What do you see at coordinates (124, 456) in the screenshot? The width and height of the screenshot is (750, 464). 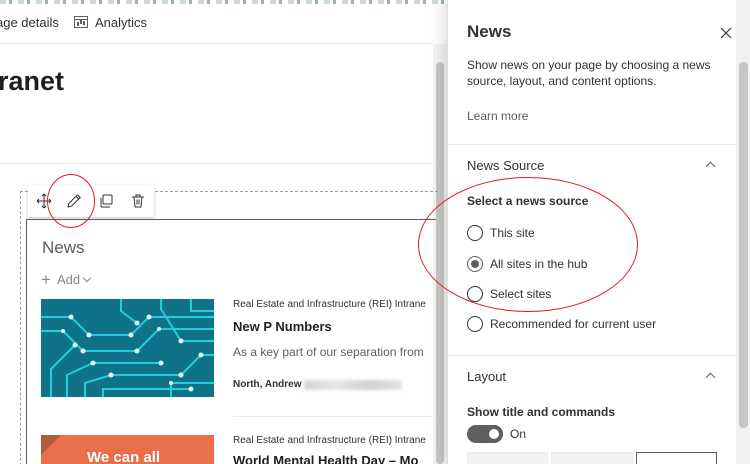 I see `thumbnail-text: We can all` at bounding box center [124, 456].